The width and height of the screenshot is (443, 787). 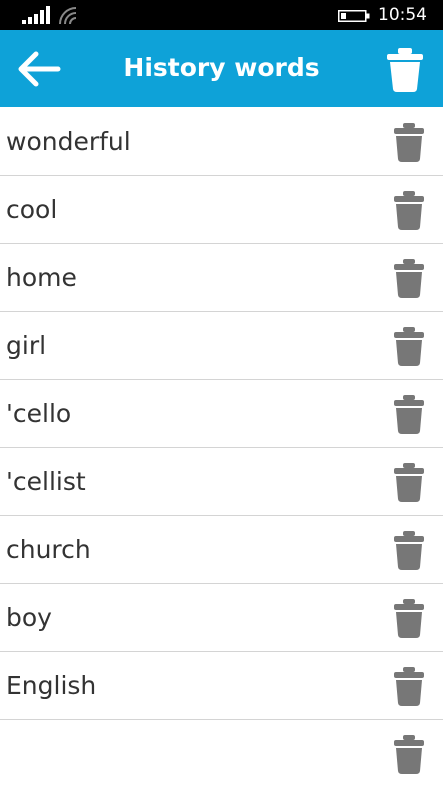 I want to click on list-item: English, so click(x=221, y=686).